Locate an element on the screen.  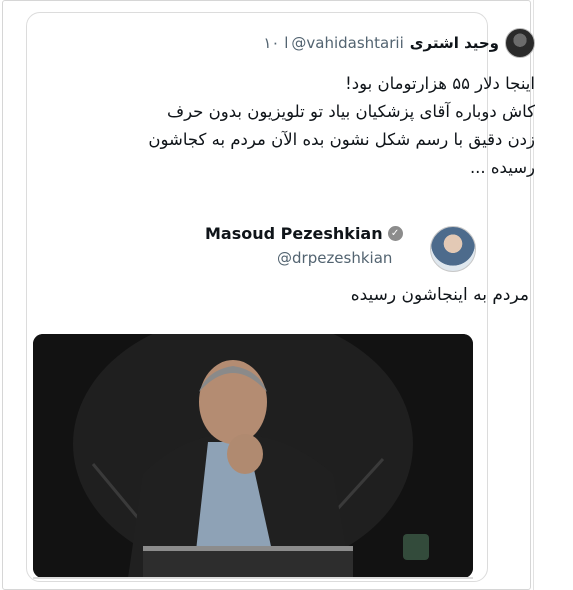
tweet-date: ۱۰ ا is located at coordinates (276, 43).